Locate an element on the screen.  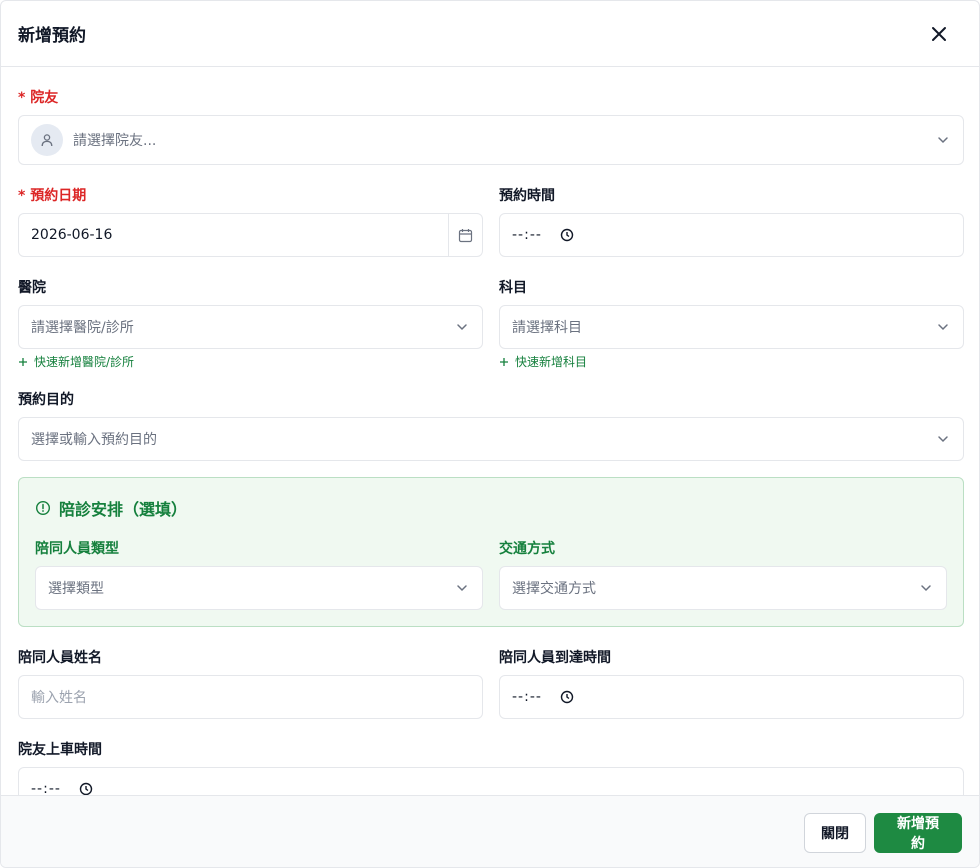
purpose-select: 選擇或輸入預約目的 is located at coordinates (491, 439).